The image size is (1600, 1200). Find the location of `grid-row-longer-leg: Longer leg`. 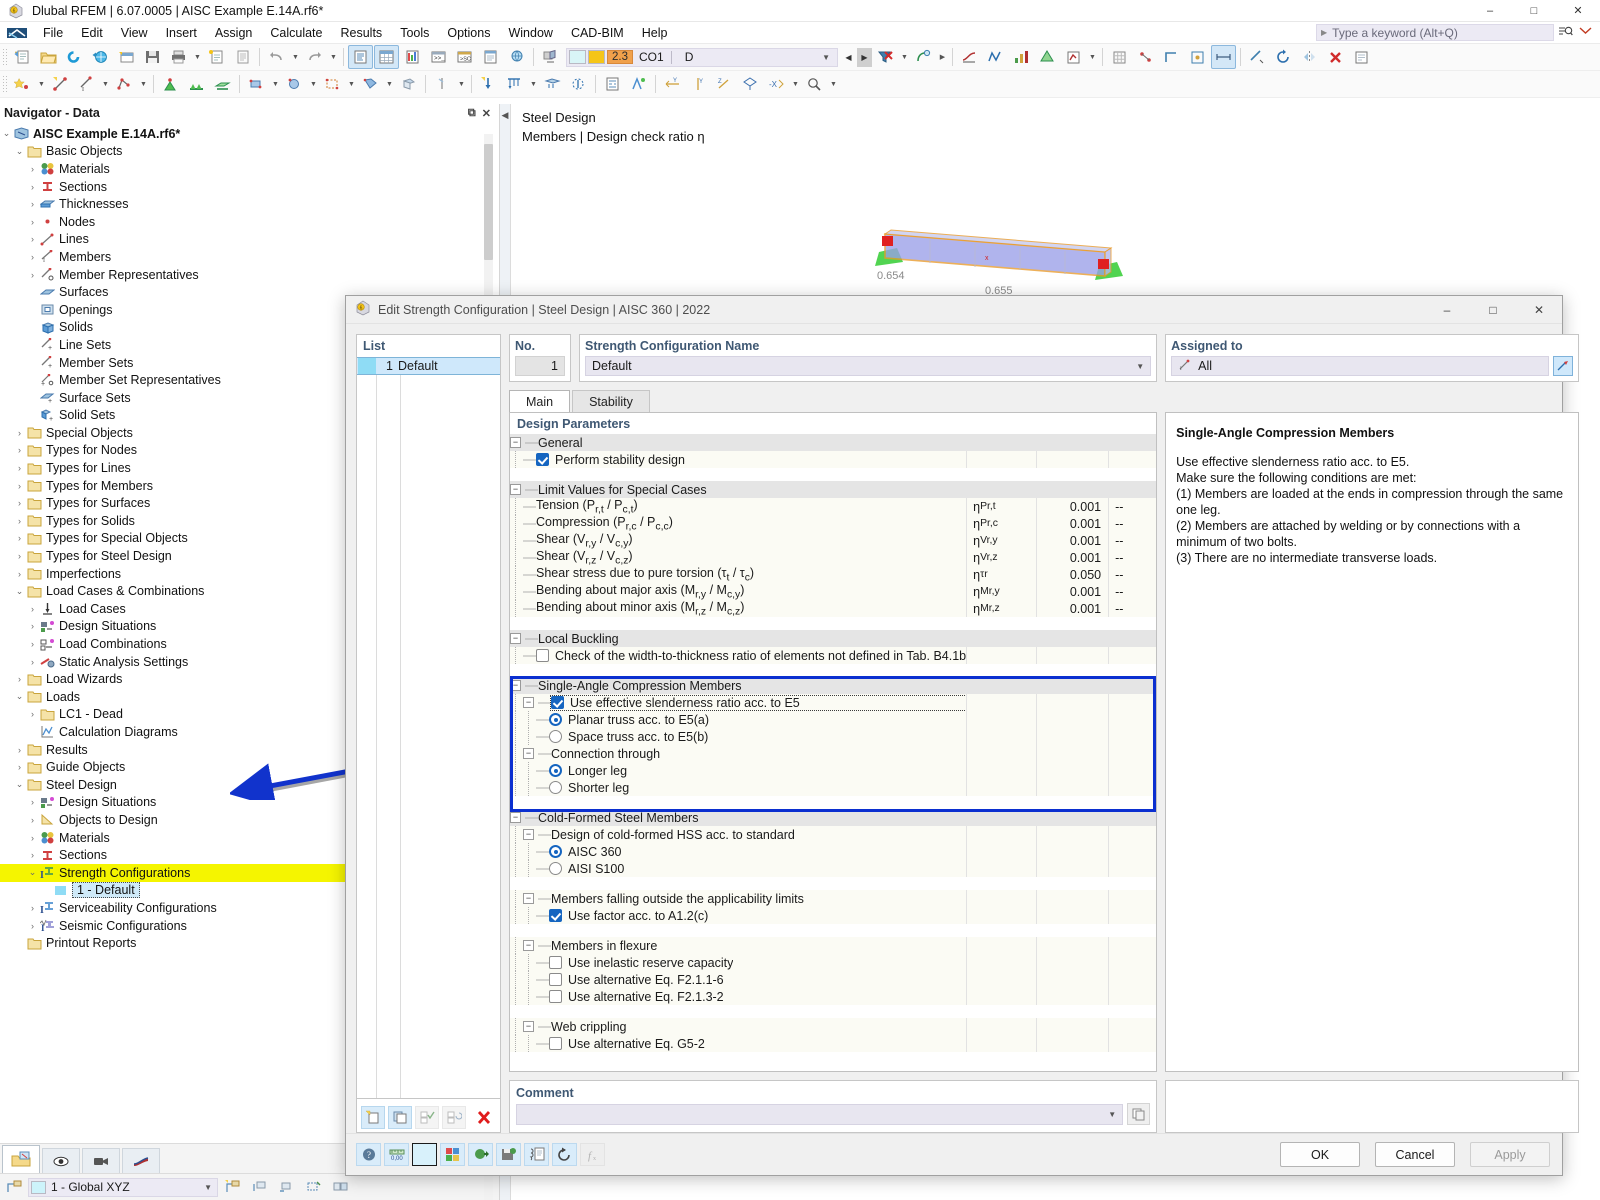

grid-row-longer-leg: Longer leg is located at coordinates (833, 770).